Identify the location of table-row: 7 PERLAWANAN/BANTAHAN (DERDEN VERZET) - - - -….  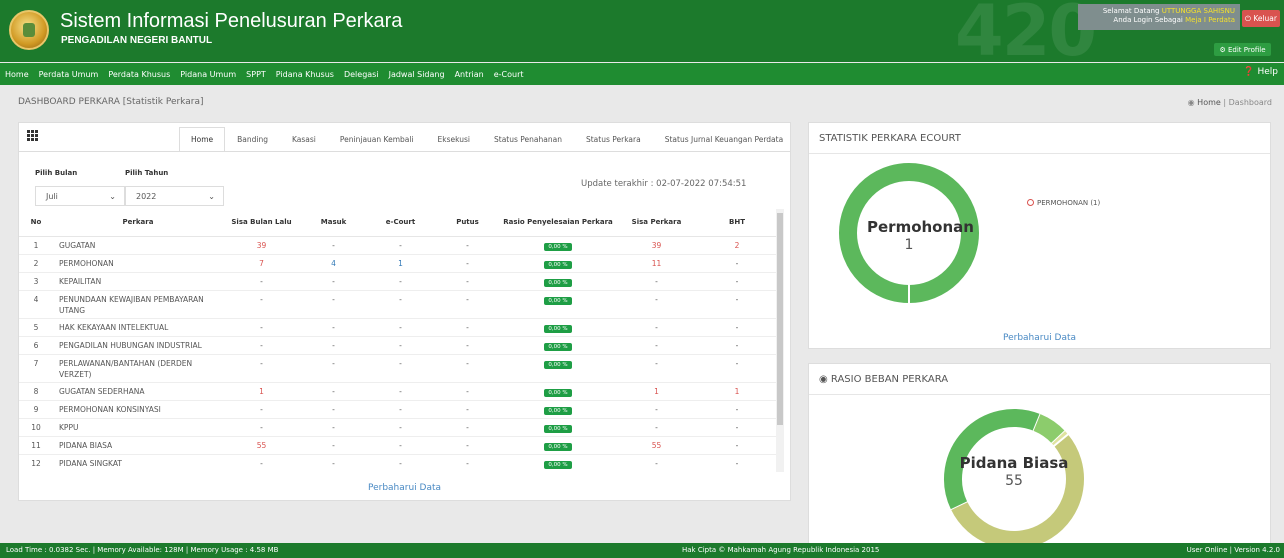
(397, 367).